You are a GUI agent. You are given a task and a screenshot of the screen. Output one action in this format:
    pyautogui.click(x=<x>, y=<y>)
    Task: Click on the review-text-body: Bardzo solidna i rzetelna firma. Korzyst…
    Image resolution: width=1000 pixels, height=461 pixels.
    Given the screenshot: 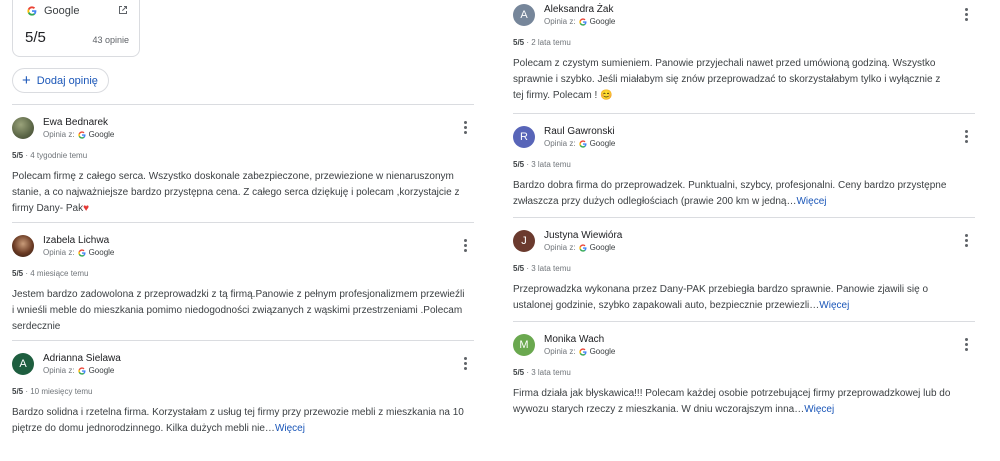 What is the action you would take?
    pyautogui.click(x=238, y=420)
    